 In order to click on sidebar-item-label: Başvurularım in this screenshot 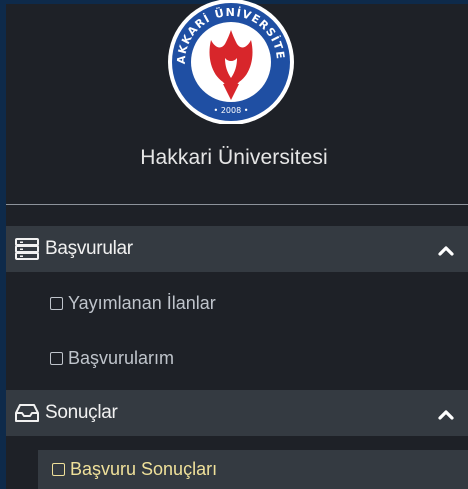, I will do `click(121, 357)`.